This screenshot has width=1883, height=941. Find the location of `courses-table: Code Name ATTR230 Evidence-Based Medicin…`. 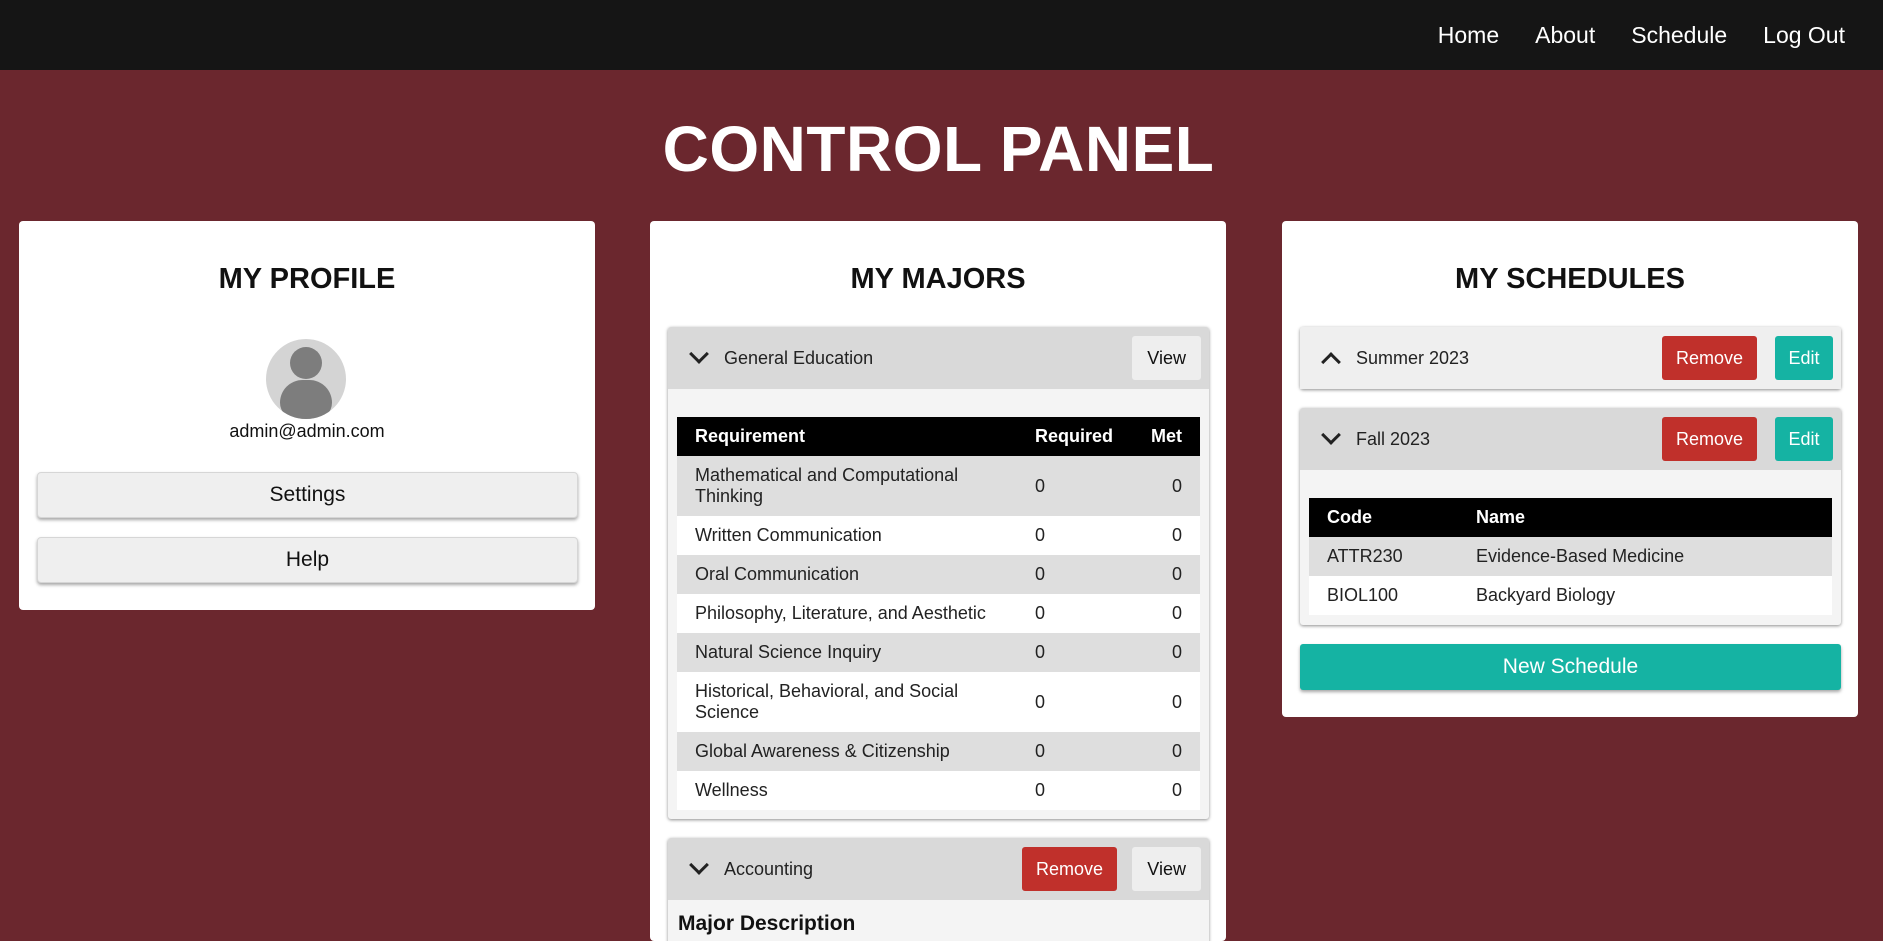

courses-table: Code Name ATTR230 Evidence-Based Medicin… is located at coordinates (1570, 556).